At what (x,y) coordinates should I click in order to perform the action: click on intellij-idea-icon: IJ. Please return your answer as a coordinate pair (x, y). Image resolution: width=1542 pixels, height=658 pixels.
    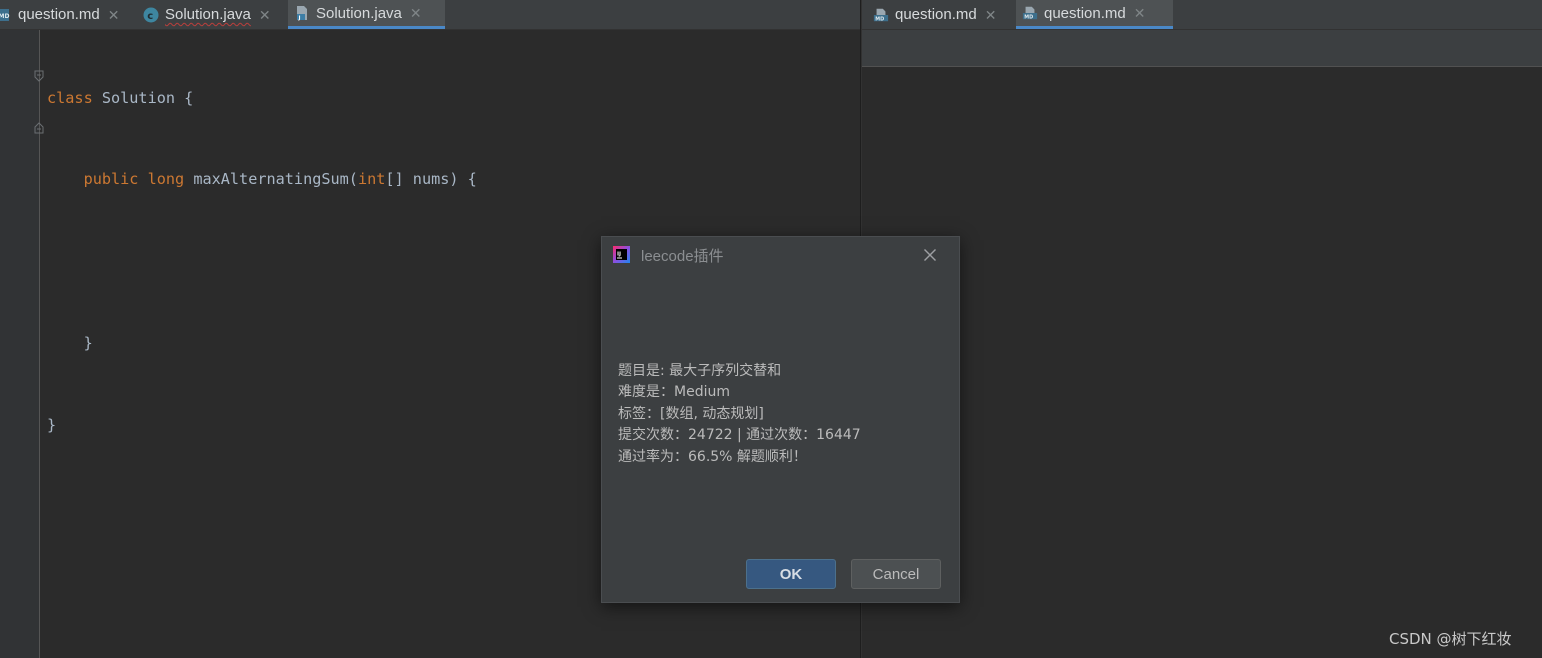
    Looking at the image, I should click on (621, 254).